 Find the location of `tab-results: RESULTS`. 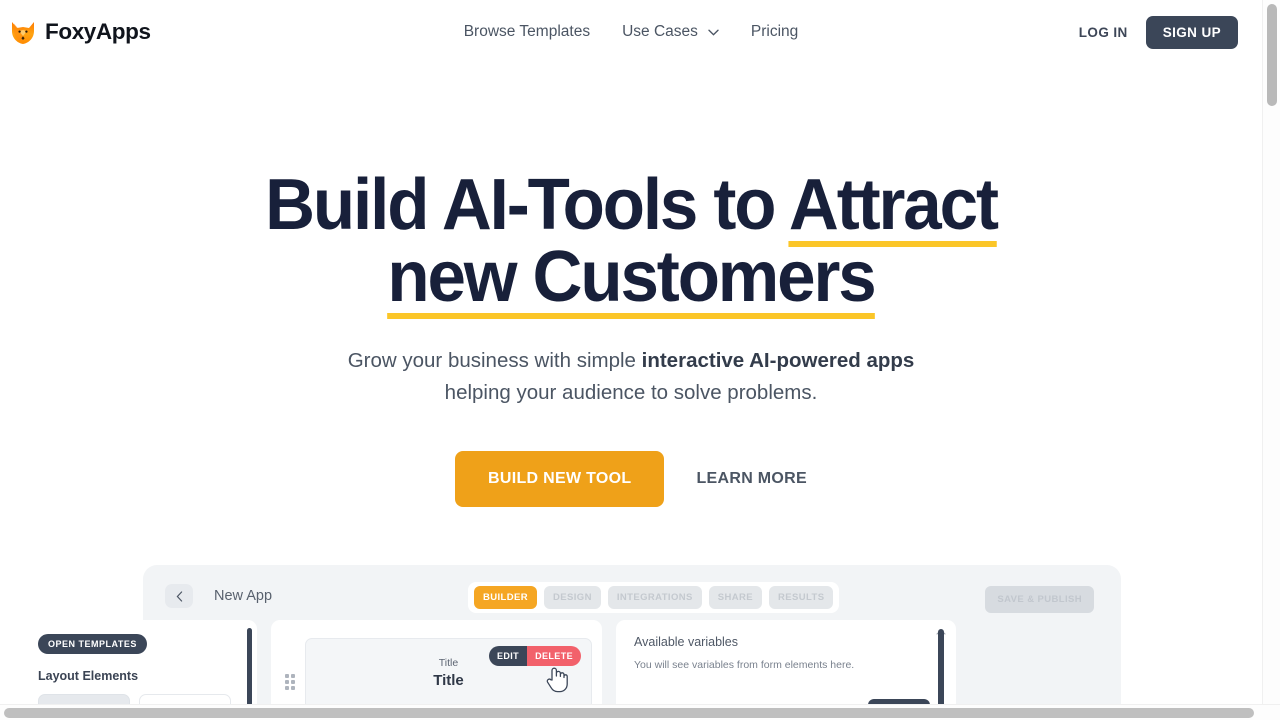

tab-results: RESULTS is located at coordinates (801, 597).